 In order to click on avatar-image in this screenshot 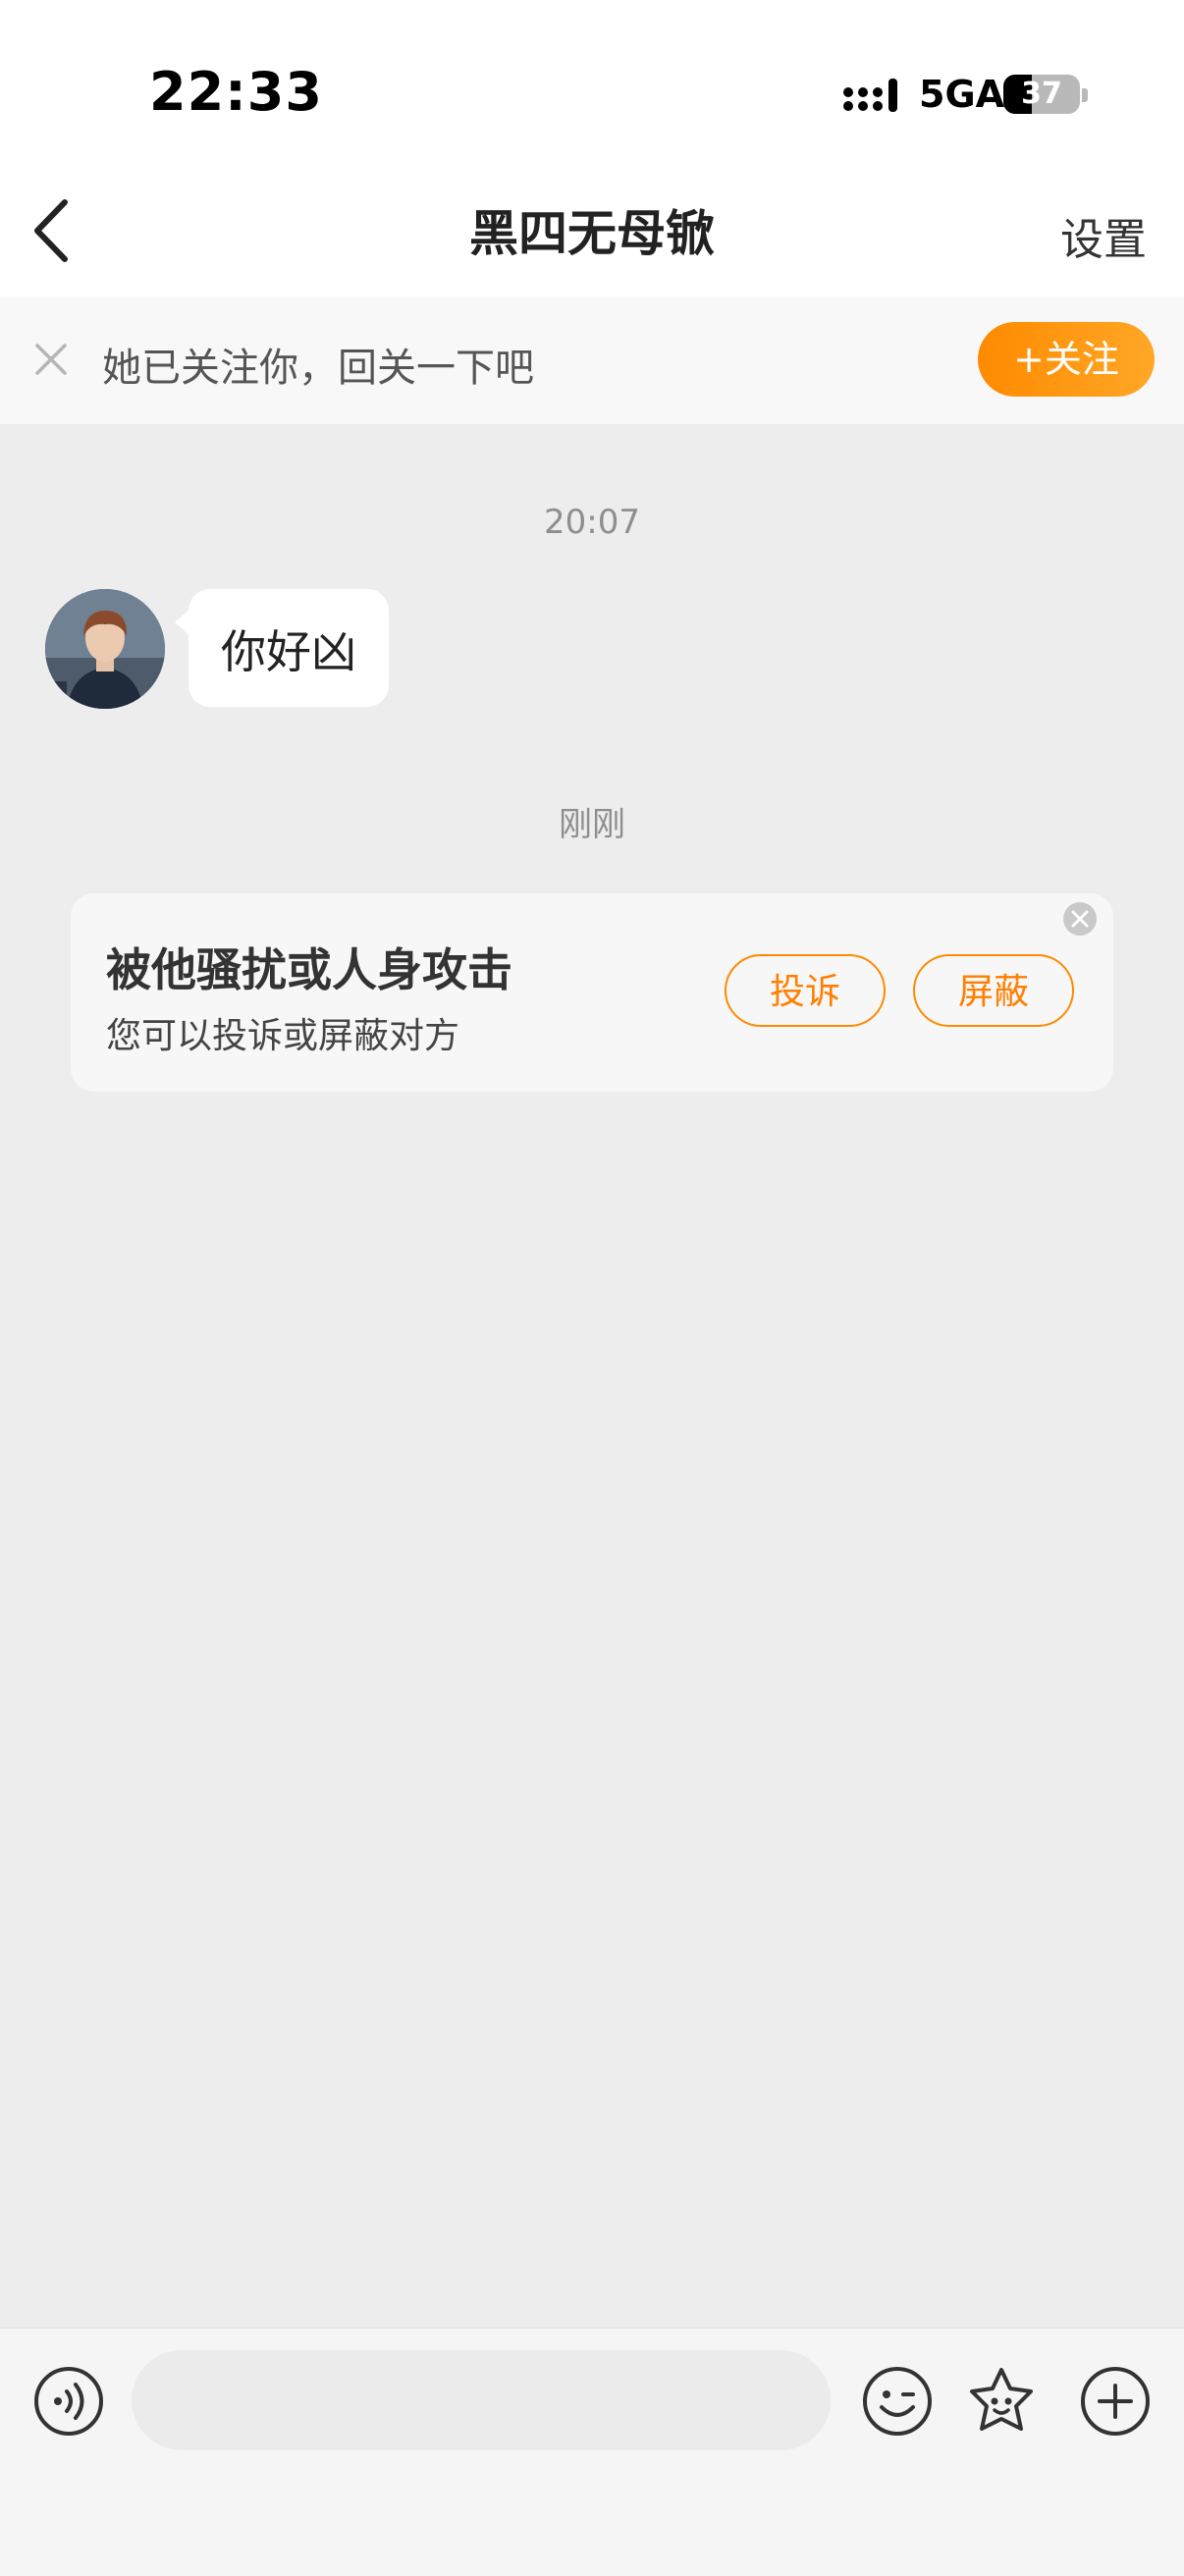, I will do `click(105, 649)`.